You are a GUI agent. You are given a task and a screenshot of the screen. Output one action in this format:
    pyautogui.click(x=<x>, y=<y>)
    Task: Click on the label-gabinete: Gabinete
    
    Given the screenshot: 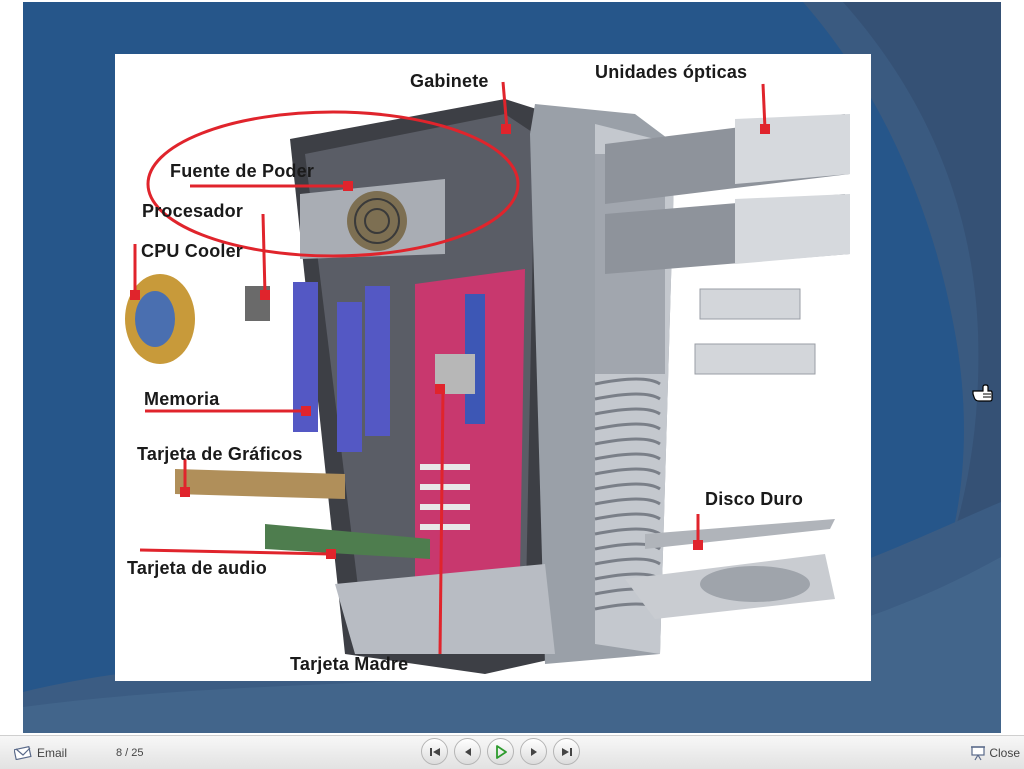 What is the action you would take?
    pyautogui.click(x=449, y=81)
    